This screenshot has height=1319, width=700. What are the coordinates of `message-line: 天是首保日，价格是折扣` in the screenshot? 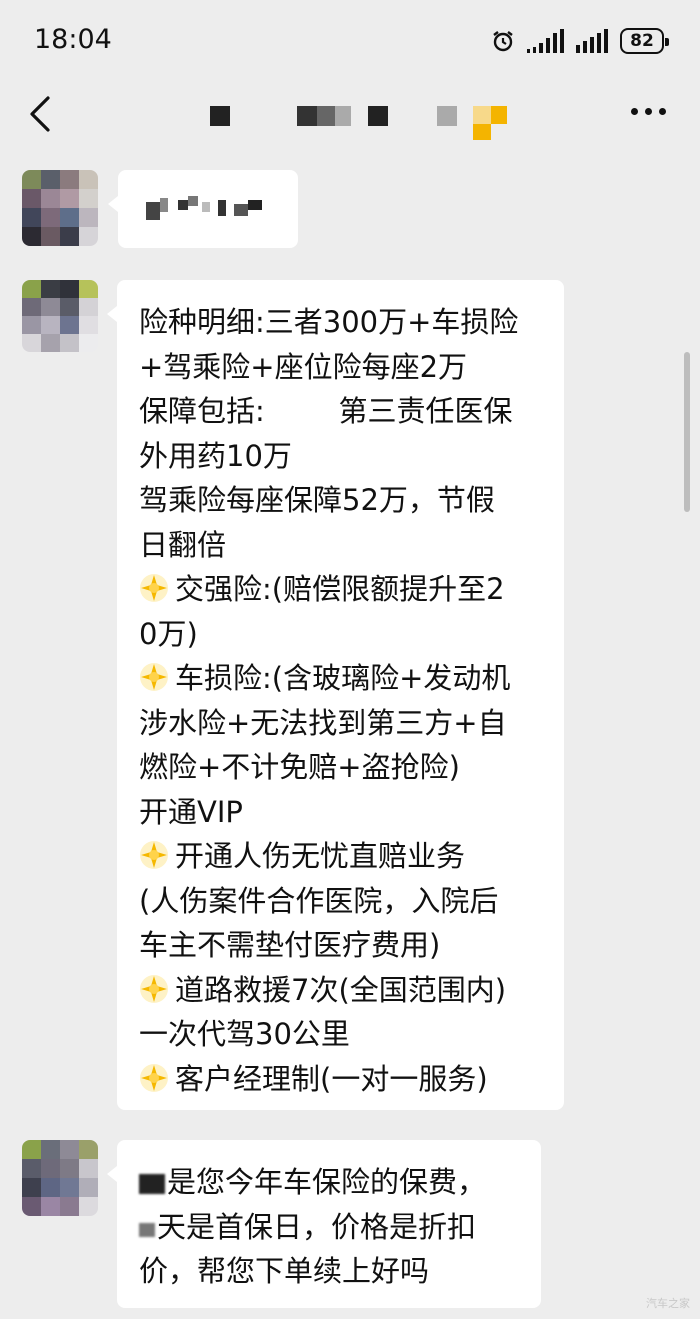 It's located at (312, 1227).